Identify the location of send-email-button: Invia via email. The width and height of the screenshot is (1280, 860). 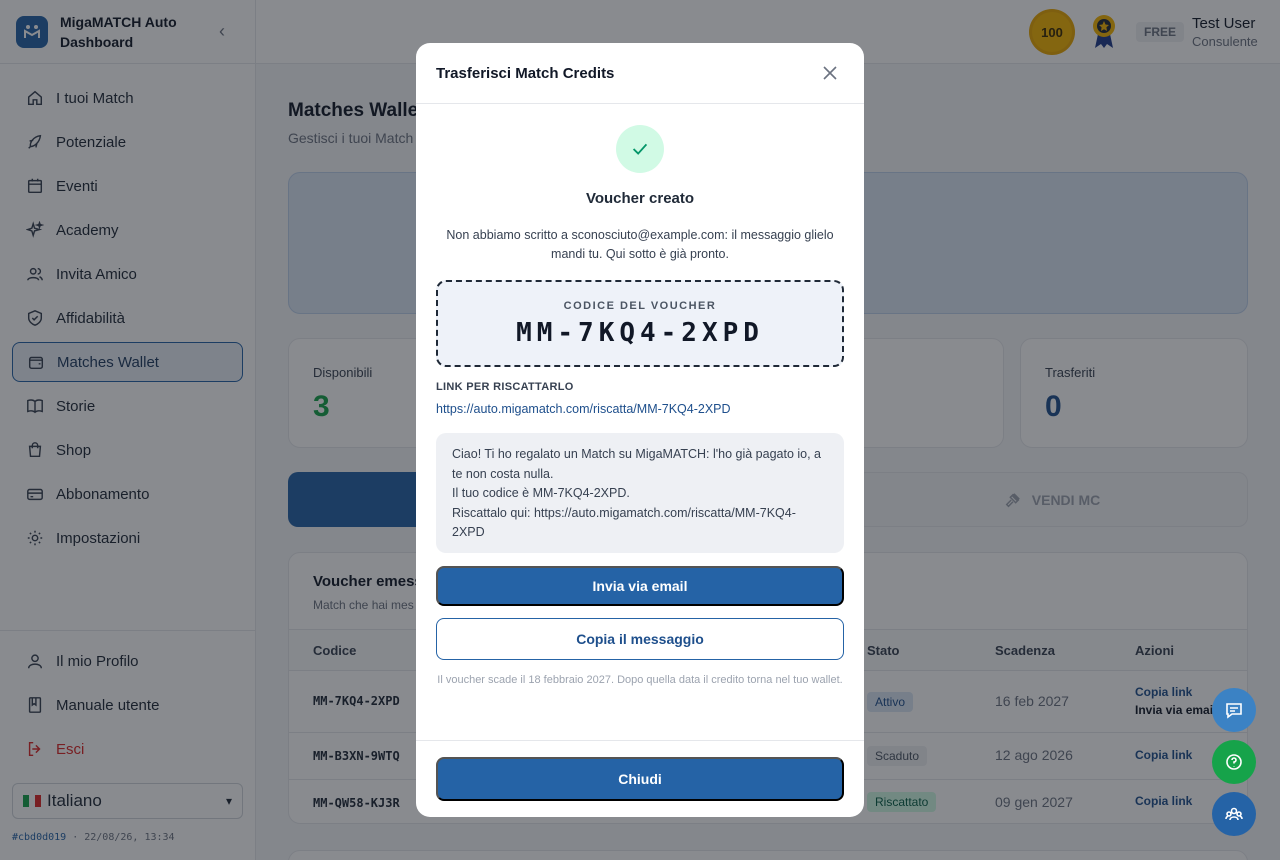
(640, 586).